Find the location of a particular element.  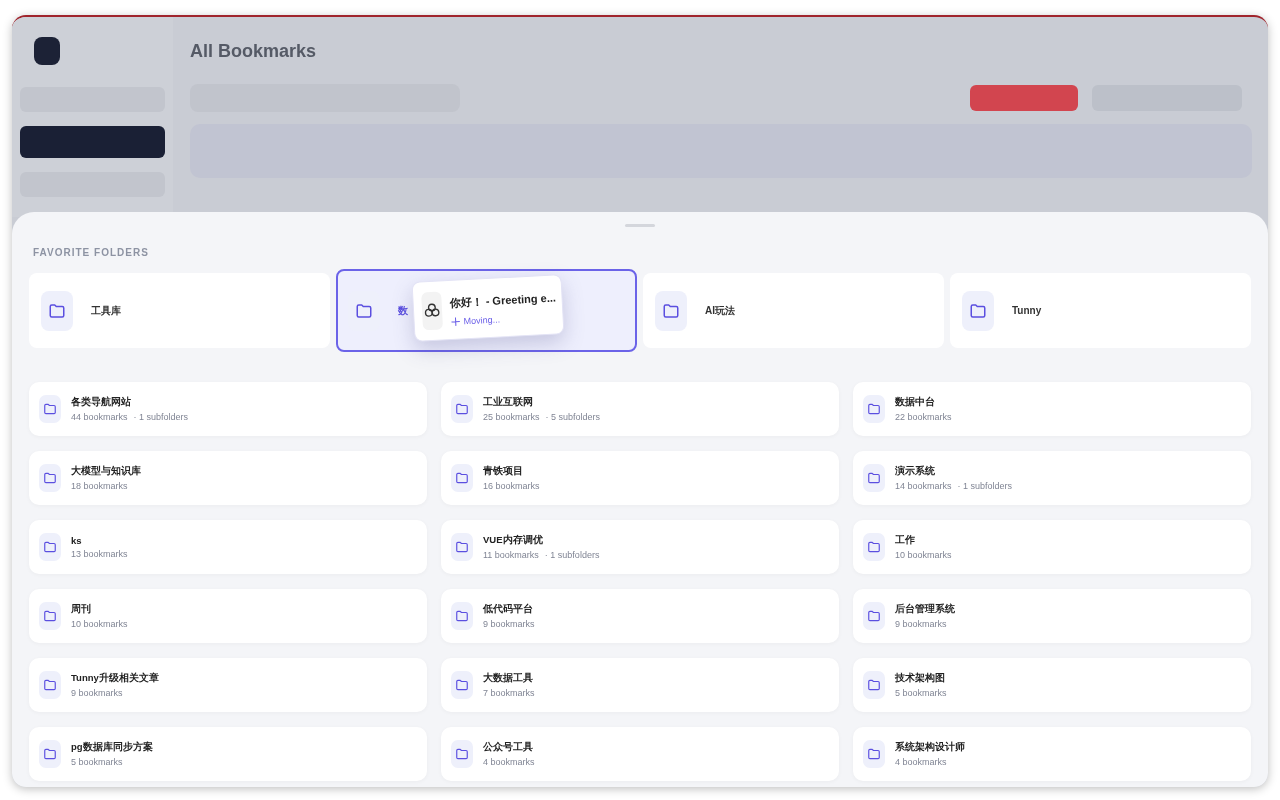

bookmark-count: 14 bookmarks is located at coordinates (923, 486).